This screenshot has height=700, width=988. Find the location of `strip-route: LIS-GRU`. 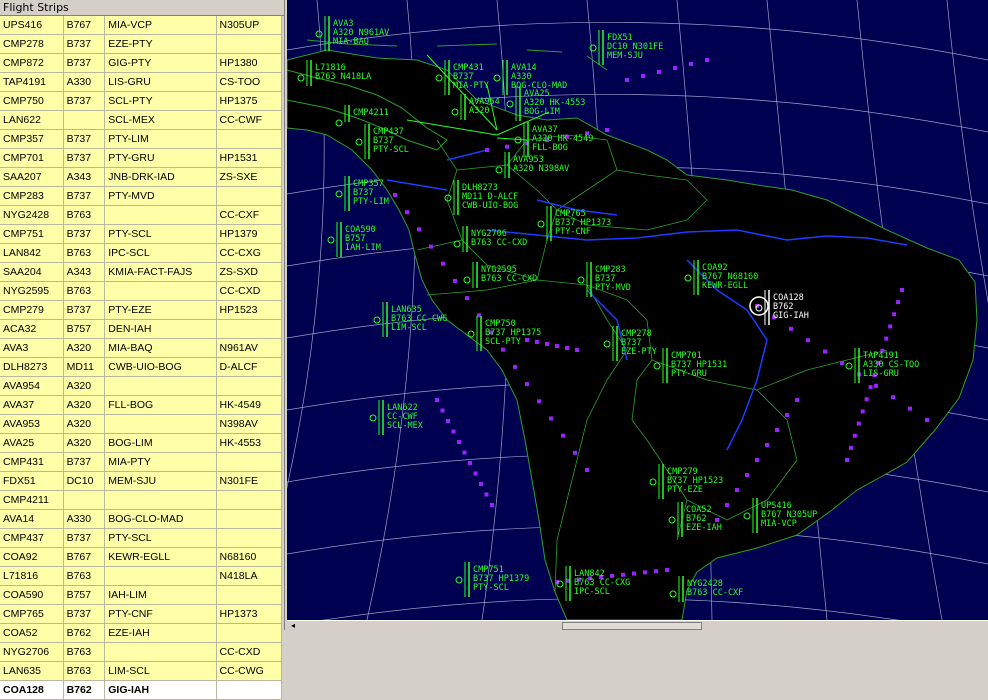

strip-route: LIS-GRU is located at coordinates (160, 82).